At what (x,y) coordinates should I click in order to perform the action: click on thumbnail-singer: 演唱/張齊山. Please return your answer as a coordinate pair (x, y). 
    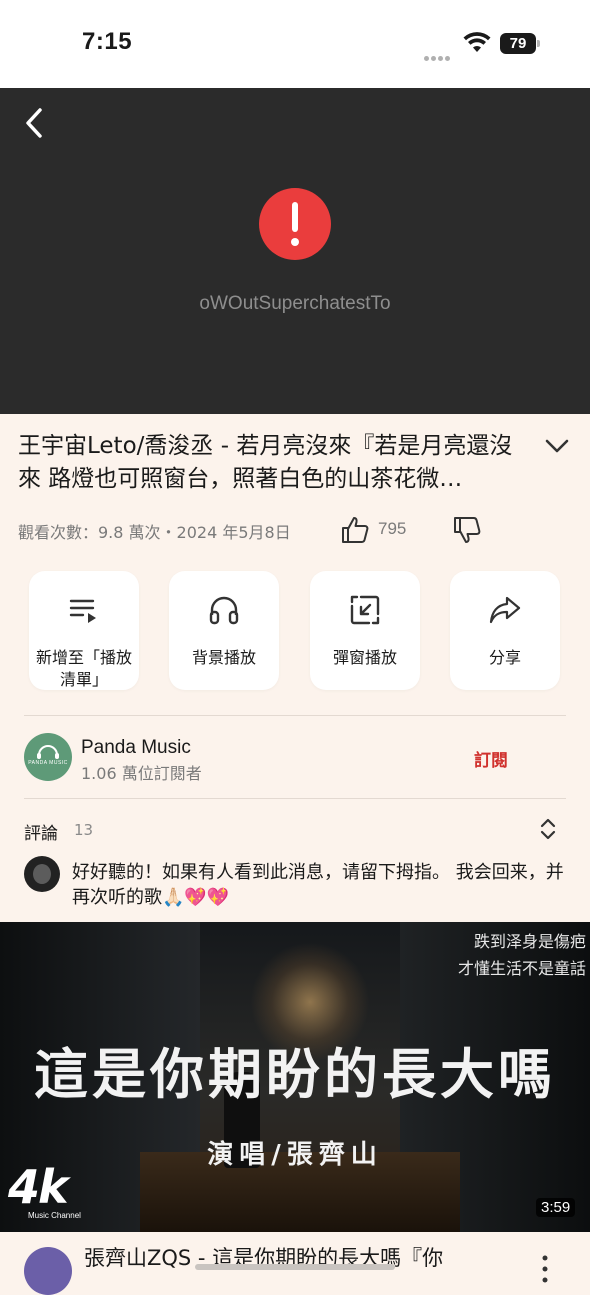
    Looking at the image, I should click on (295, 1155).